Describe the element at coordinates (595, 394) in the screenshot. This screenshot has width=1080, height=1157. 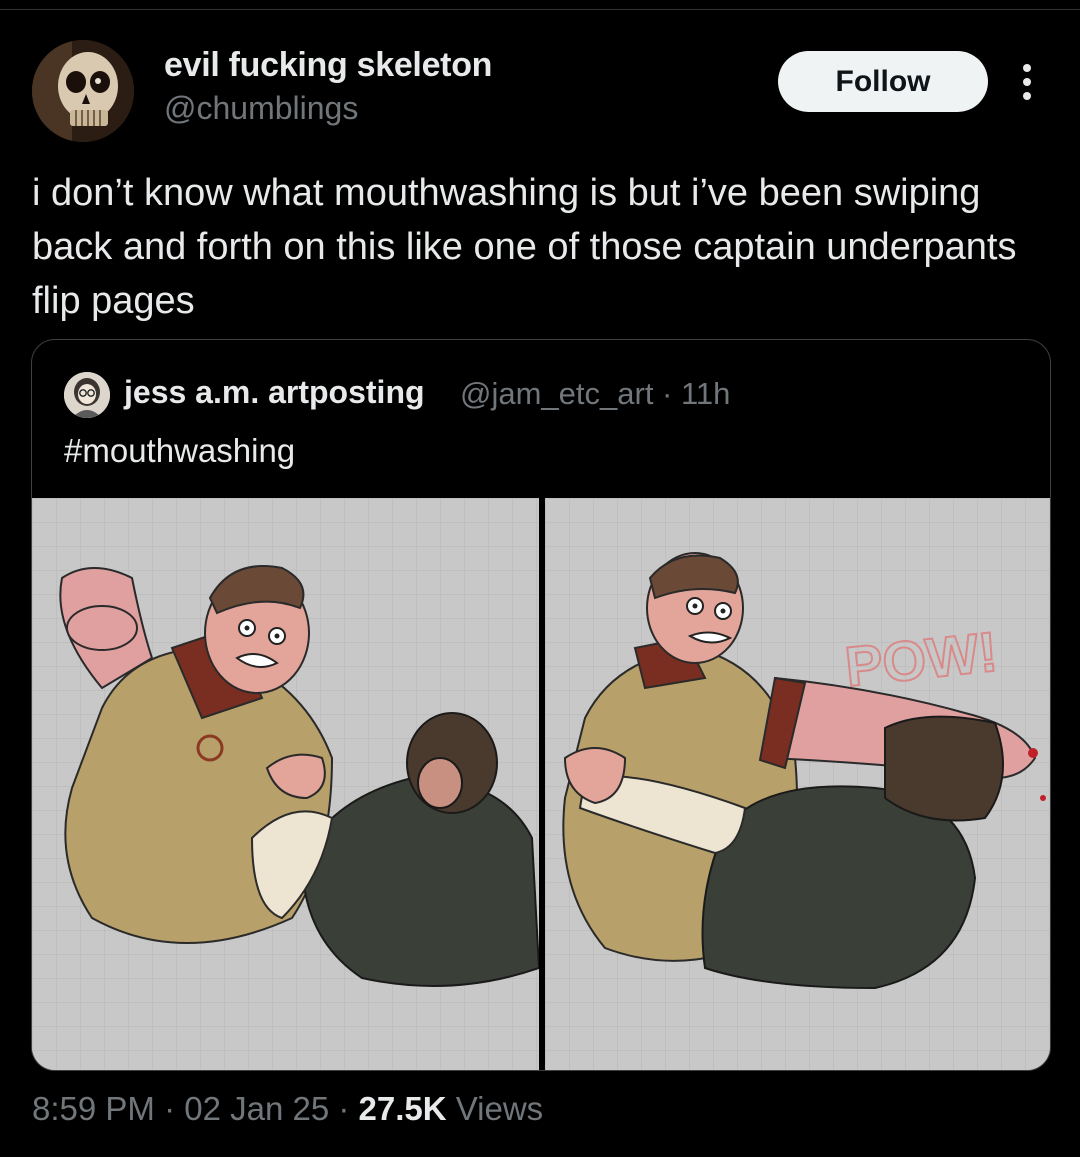
I see `quoted-author-meta: @jam_etc_art · 11h` at that location.